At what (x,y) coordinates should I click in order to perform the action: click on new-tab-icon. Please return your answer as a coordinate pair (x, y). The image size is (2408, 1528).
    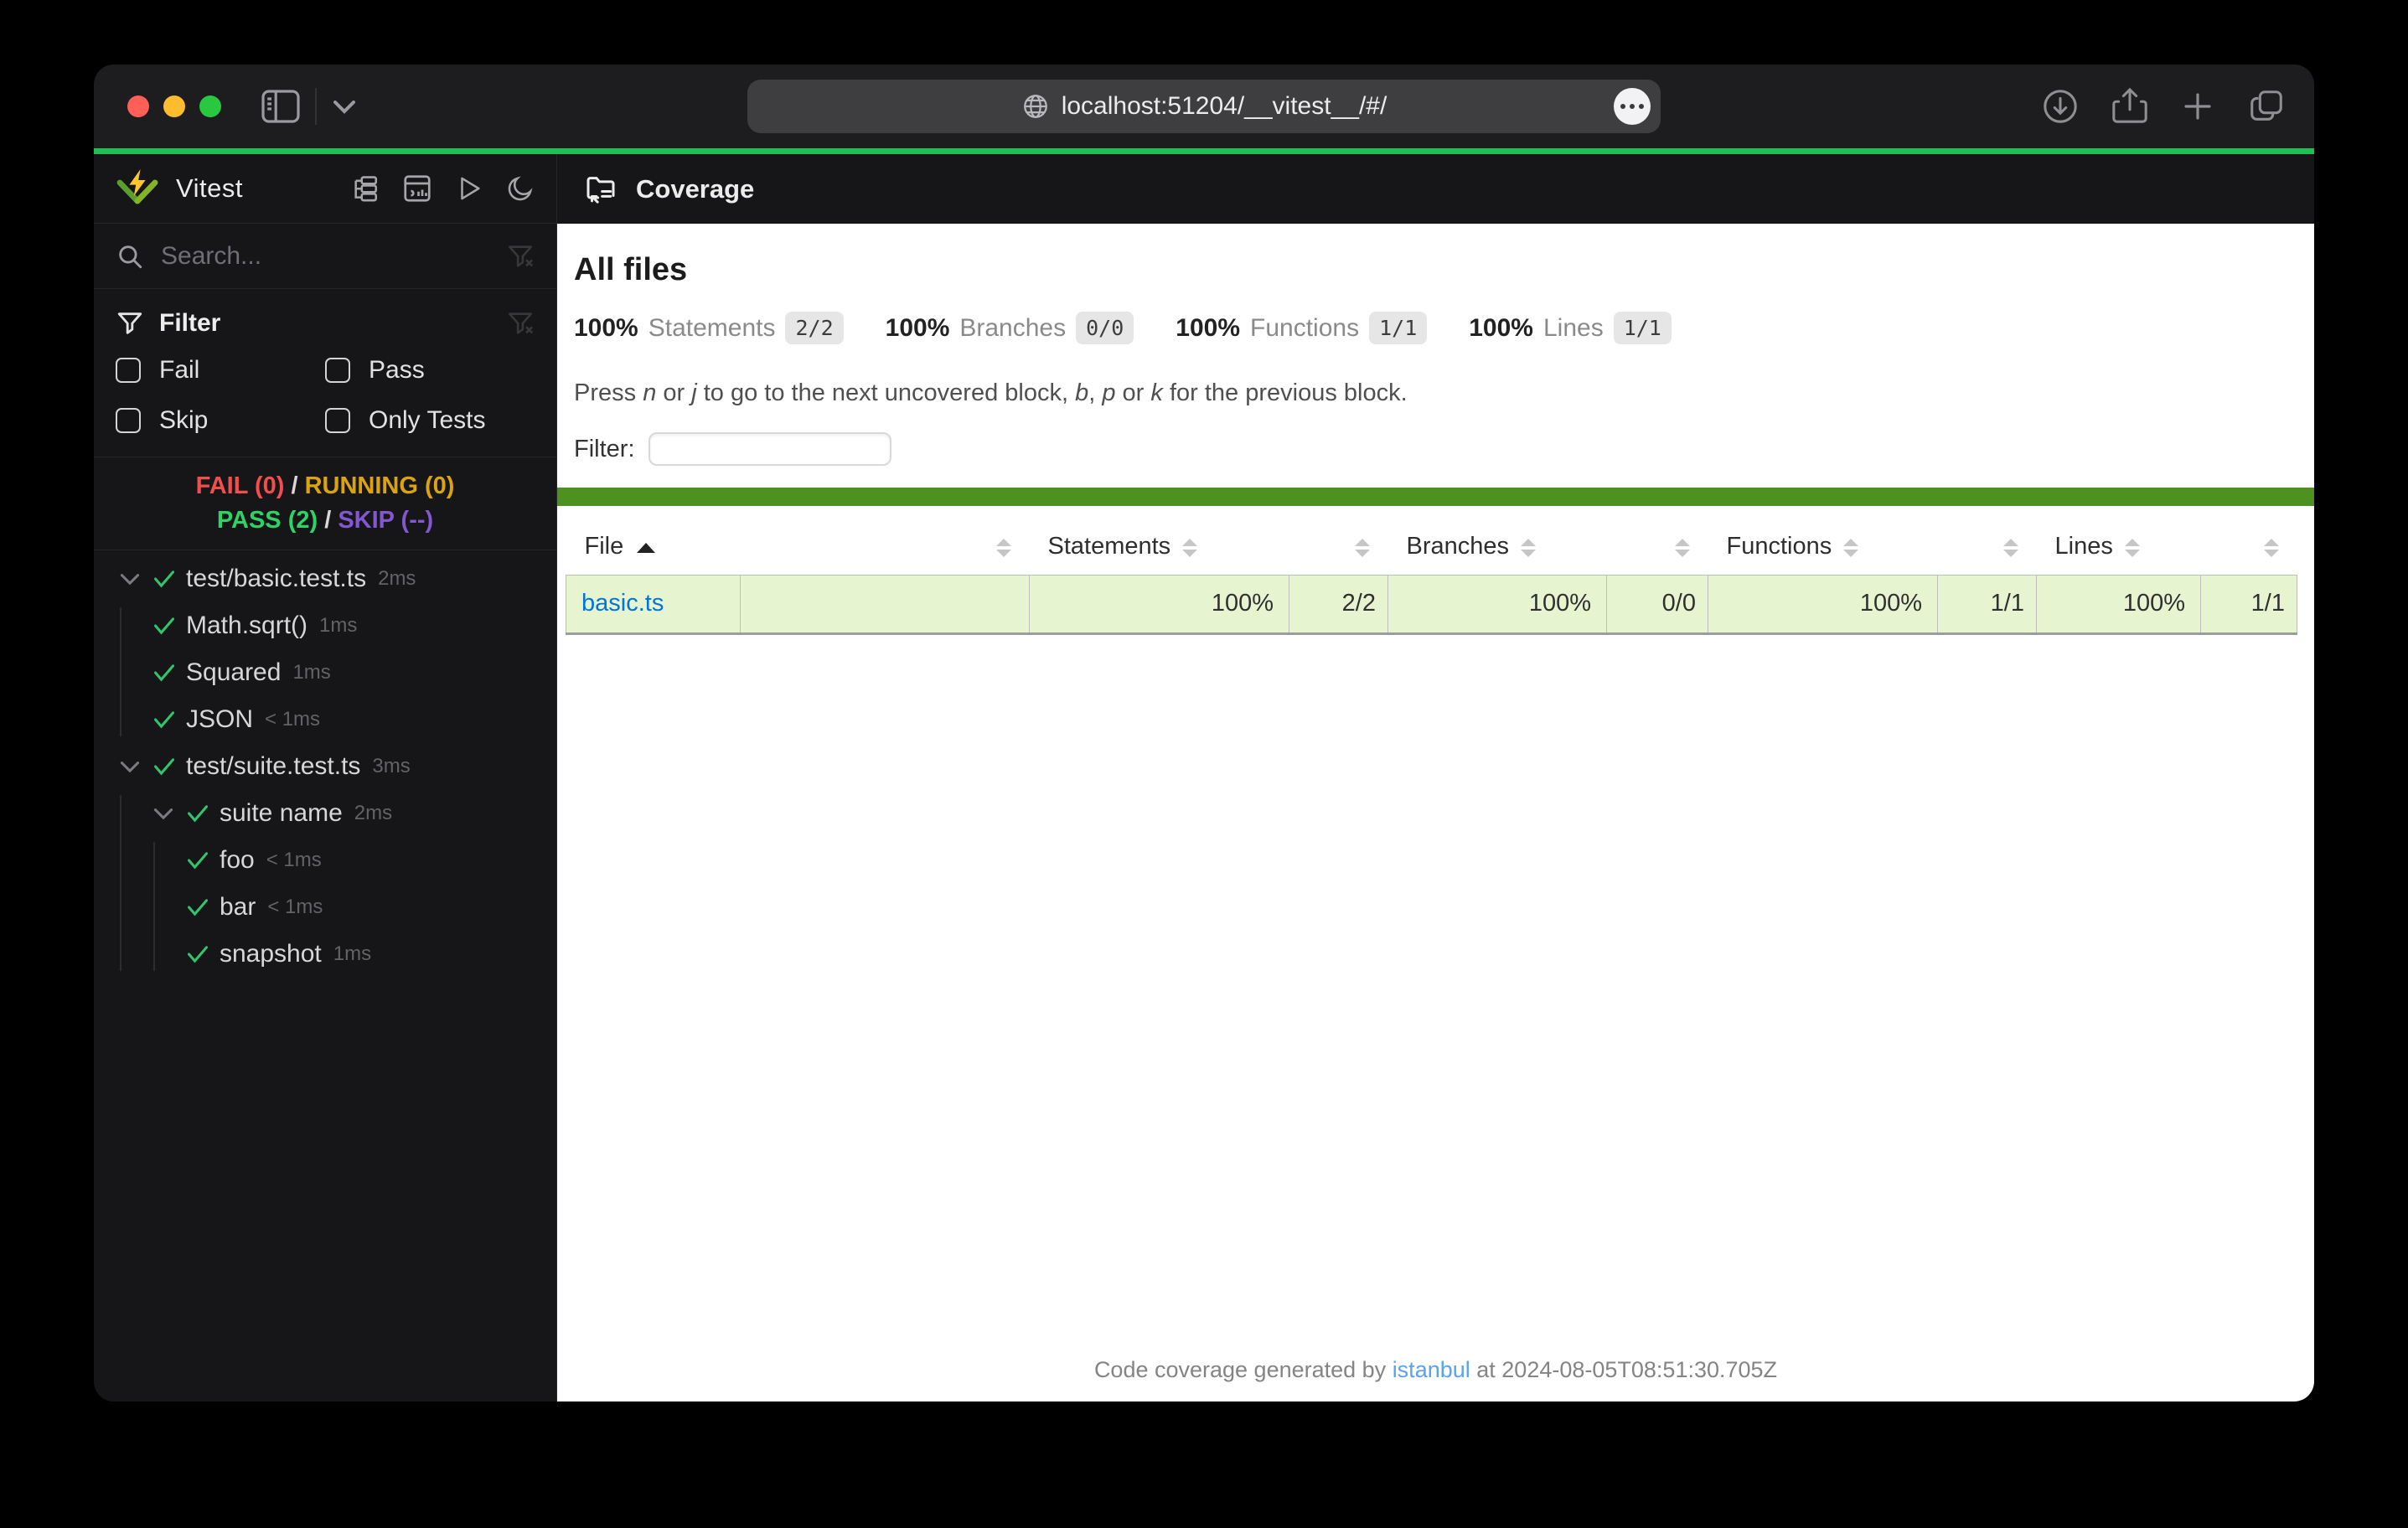
    Looking at the image, I should click on (2197, 106).